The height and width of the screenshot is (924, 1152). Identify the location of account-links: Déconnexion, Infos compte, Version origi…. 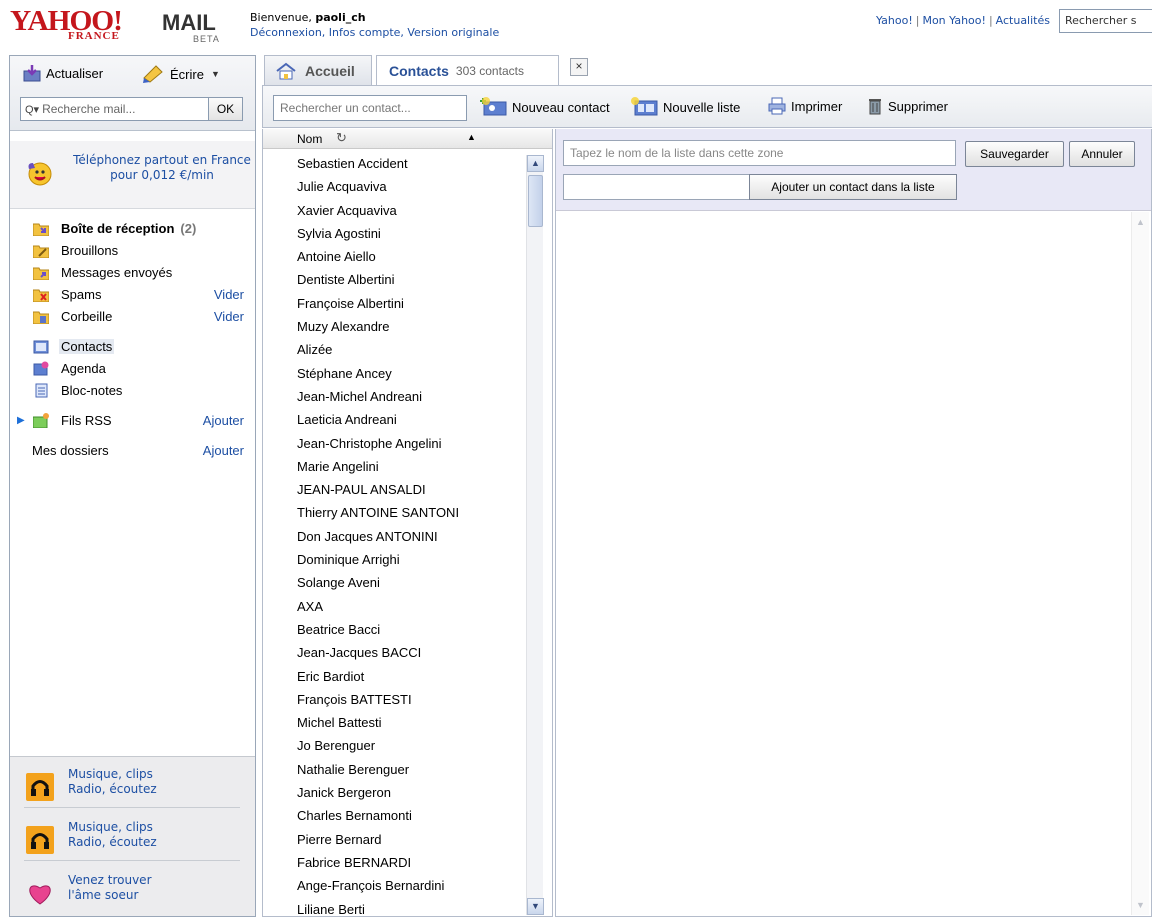
(374, 32).